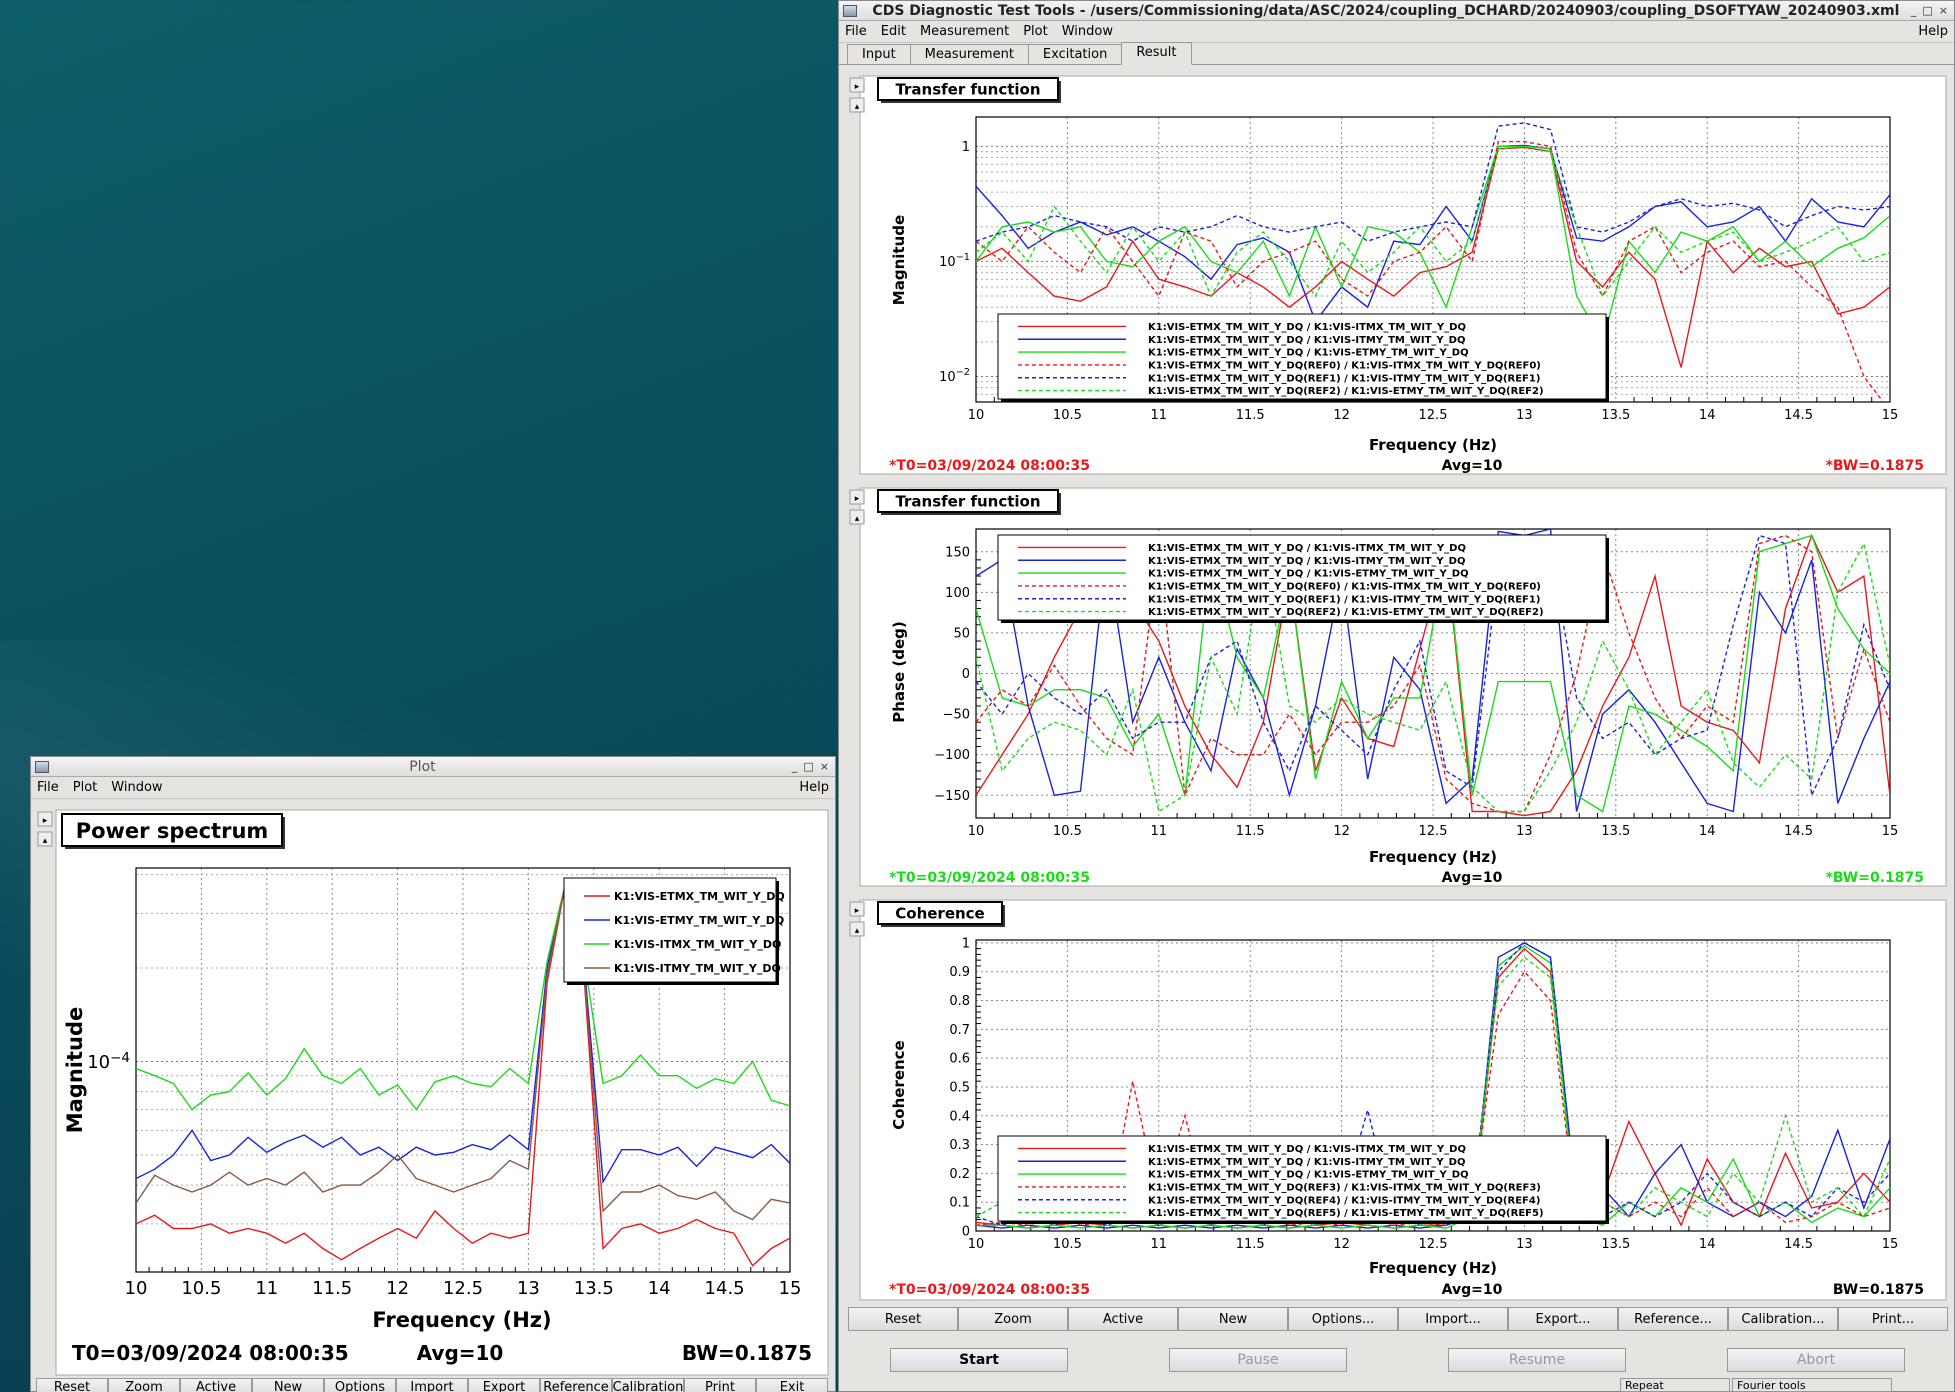 This screenshot has height=1392, width=1955. I want to click on plot-menu-window: Window, so click(136, 787).